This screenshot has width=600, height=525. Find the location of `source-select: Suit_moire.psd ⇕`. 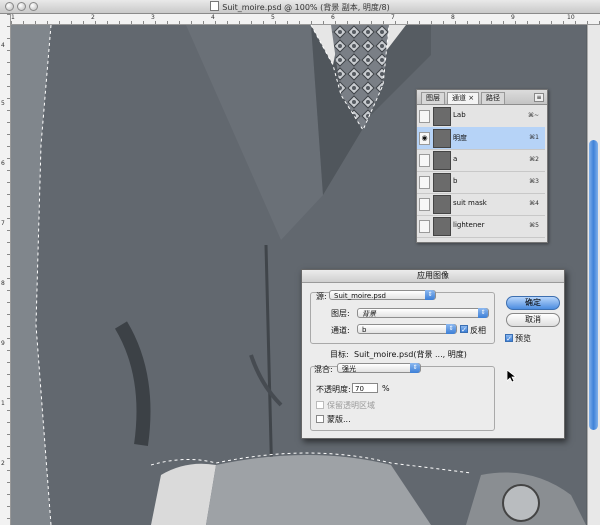

source-select: Suit_moire.psd ⇕ is located at coordinates (382, 295).